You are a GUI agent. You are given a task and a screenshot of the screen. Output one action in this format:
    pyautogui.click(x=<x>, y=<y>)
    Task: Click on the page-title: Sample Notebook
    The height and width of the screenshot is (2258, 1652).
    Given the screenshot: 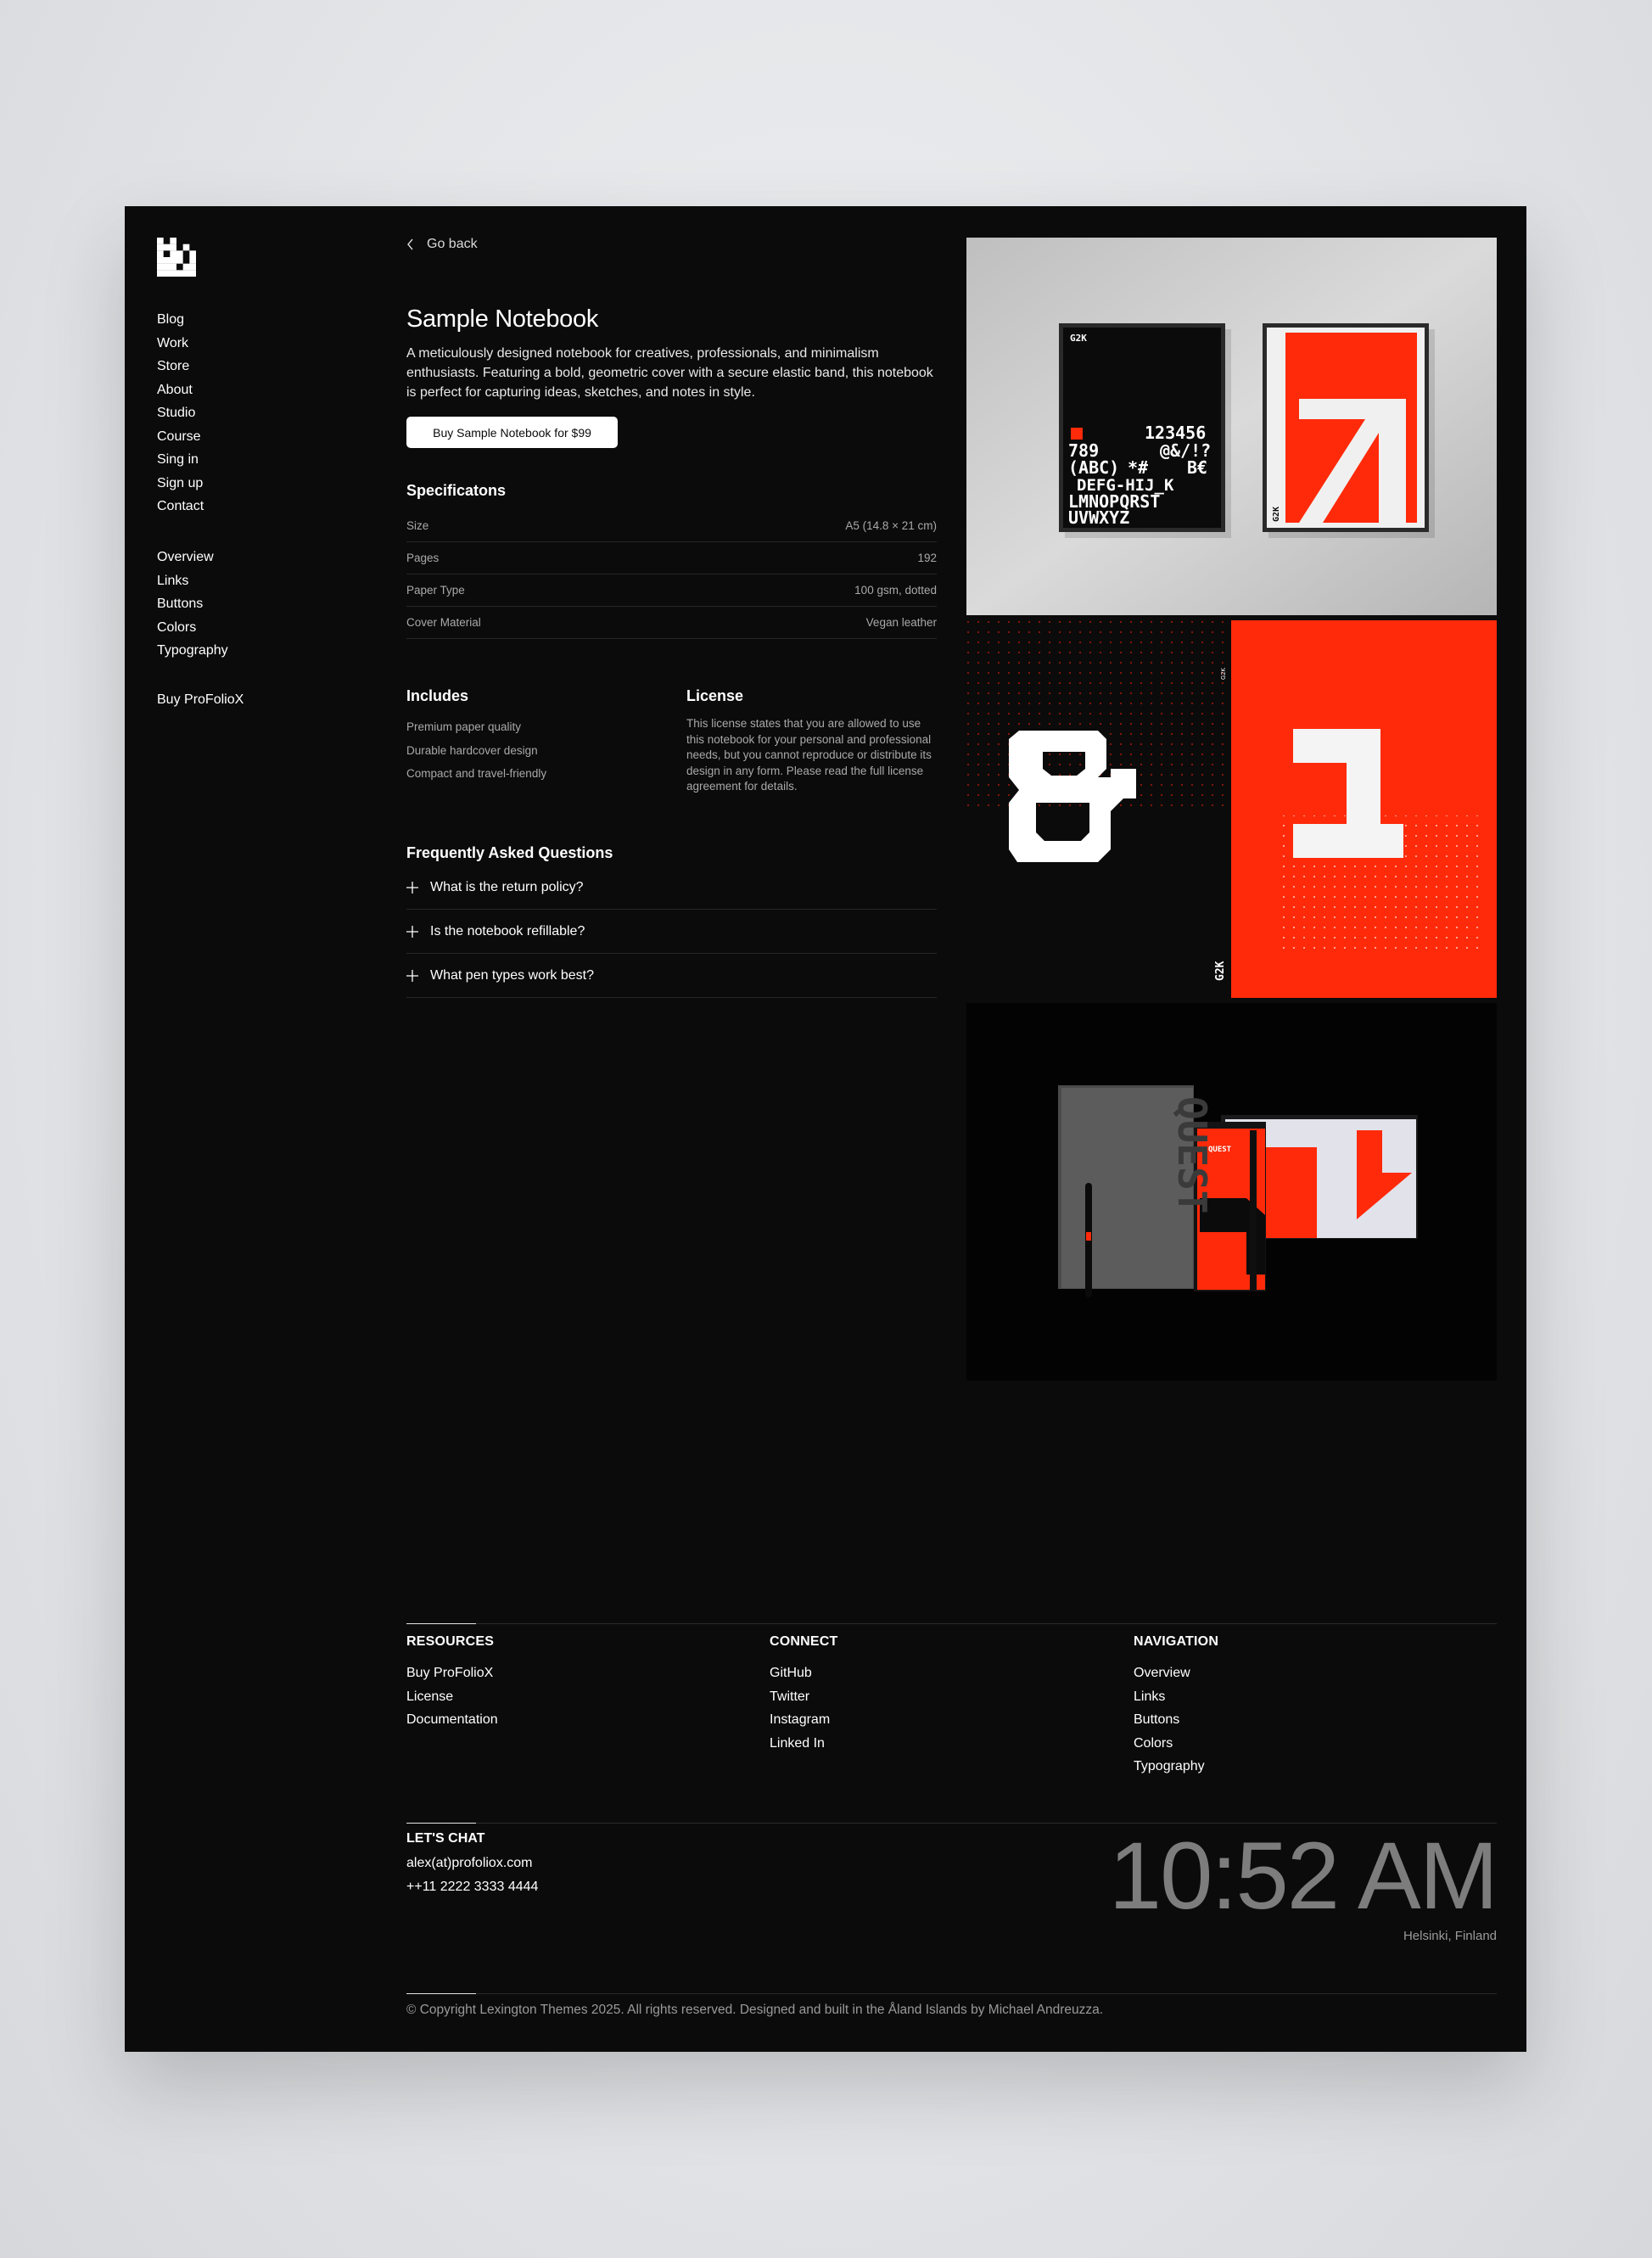 What is the action you would take?
    pyautogui.click(x=503, y=319)
    